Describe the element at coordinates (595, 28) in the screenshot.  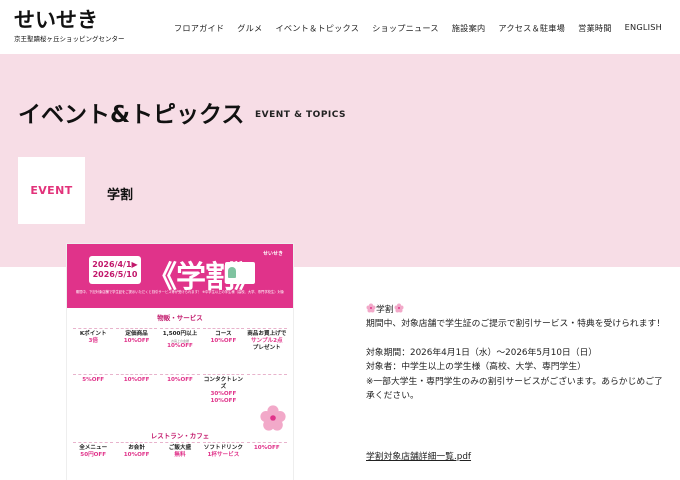
I see `nav-business-hours: 営業時間` at that location.